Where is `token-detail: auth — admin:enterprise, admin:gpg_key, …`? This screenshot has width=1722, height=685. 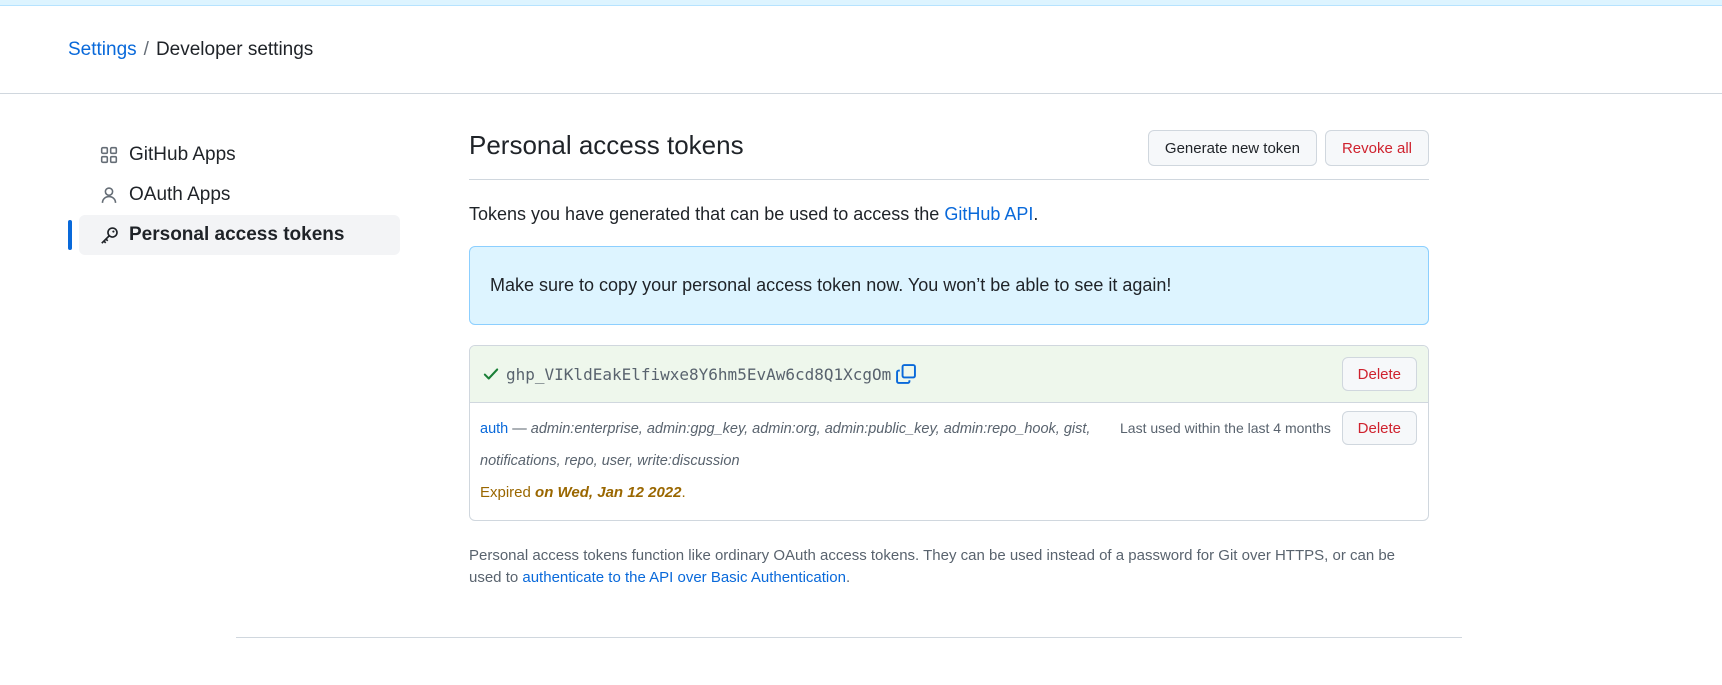
token-detail: auth — admin:enterprise, admin:gpg_key, … is located at coordinates (949, 461).